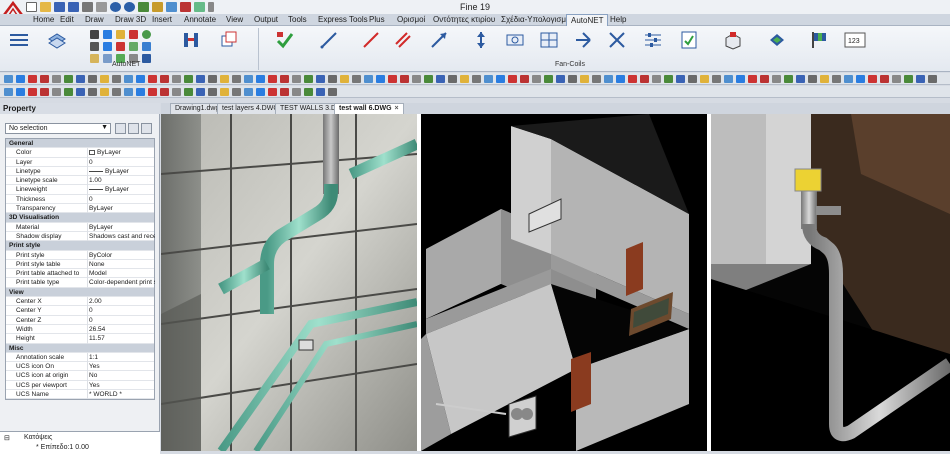 The width and height of the screenshot is (950, 454). Describe the element at coordinates (80, 311) in the screenshot. I see `property-row: Center Y 0` at that location.